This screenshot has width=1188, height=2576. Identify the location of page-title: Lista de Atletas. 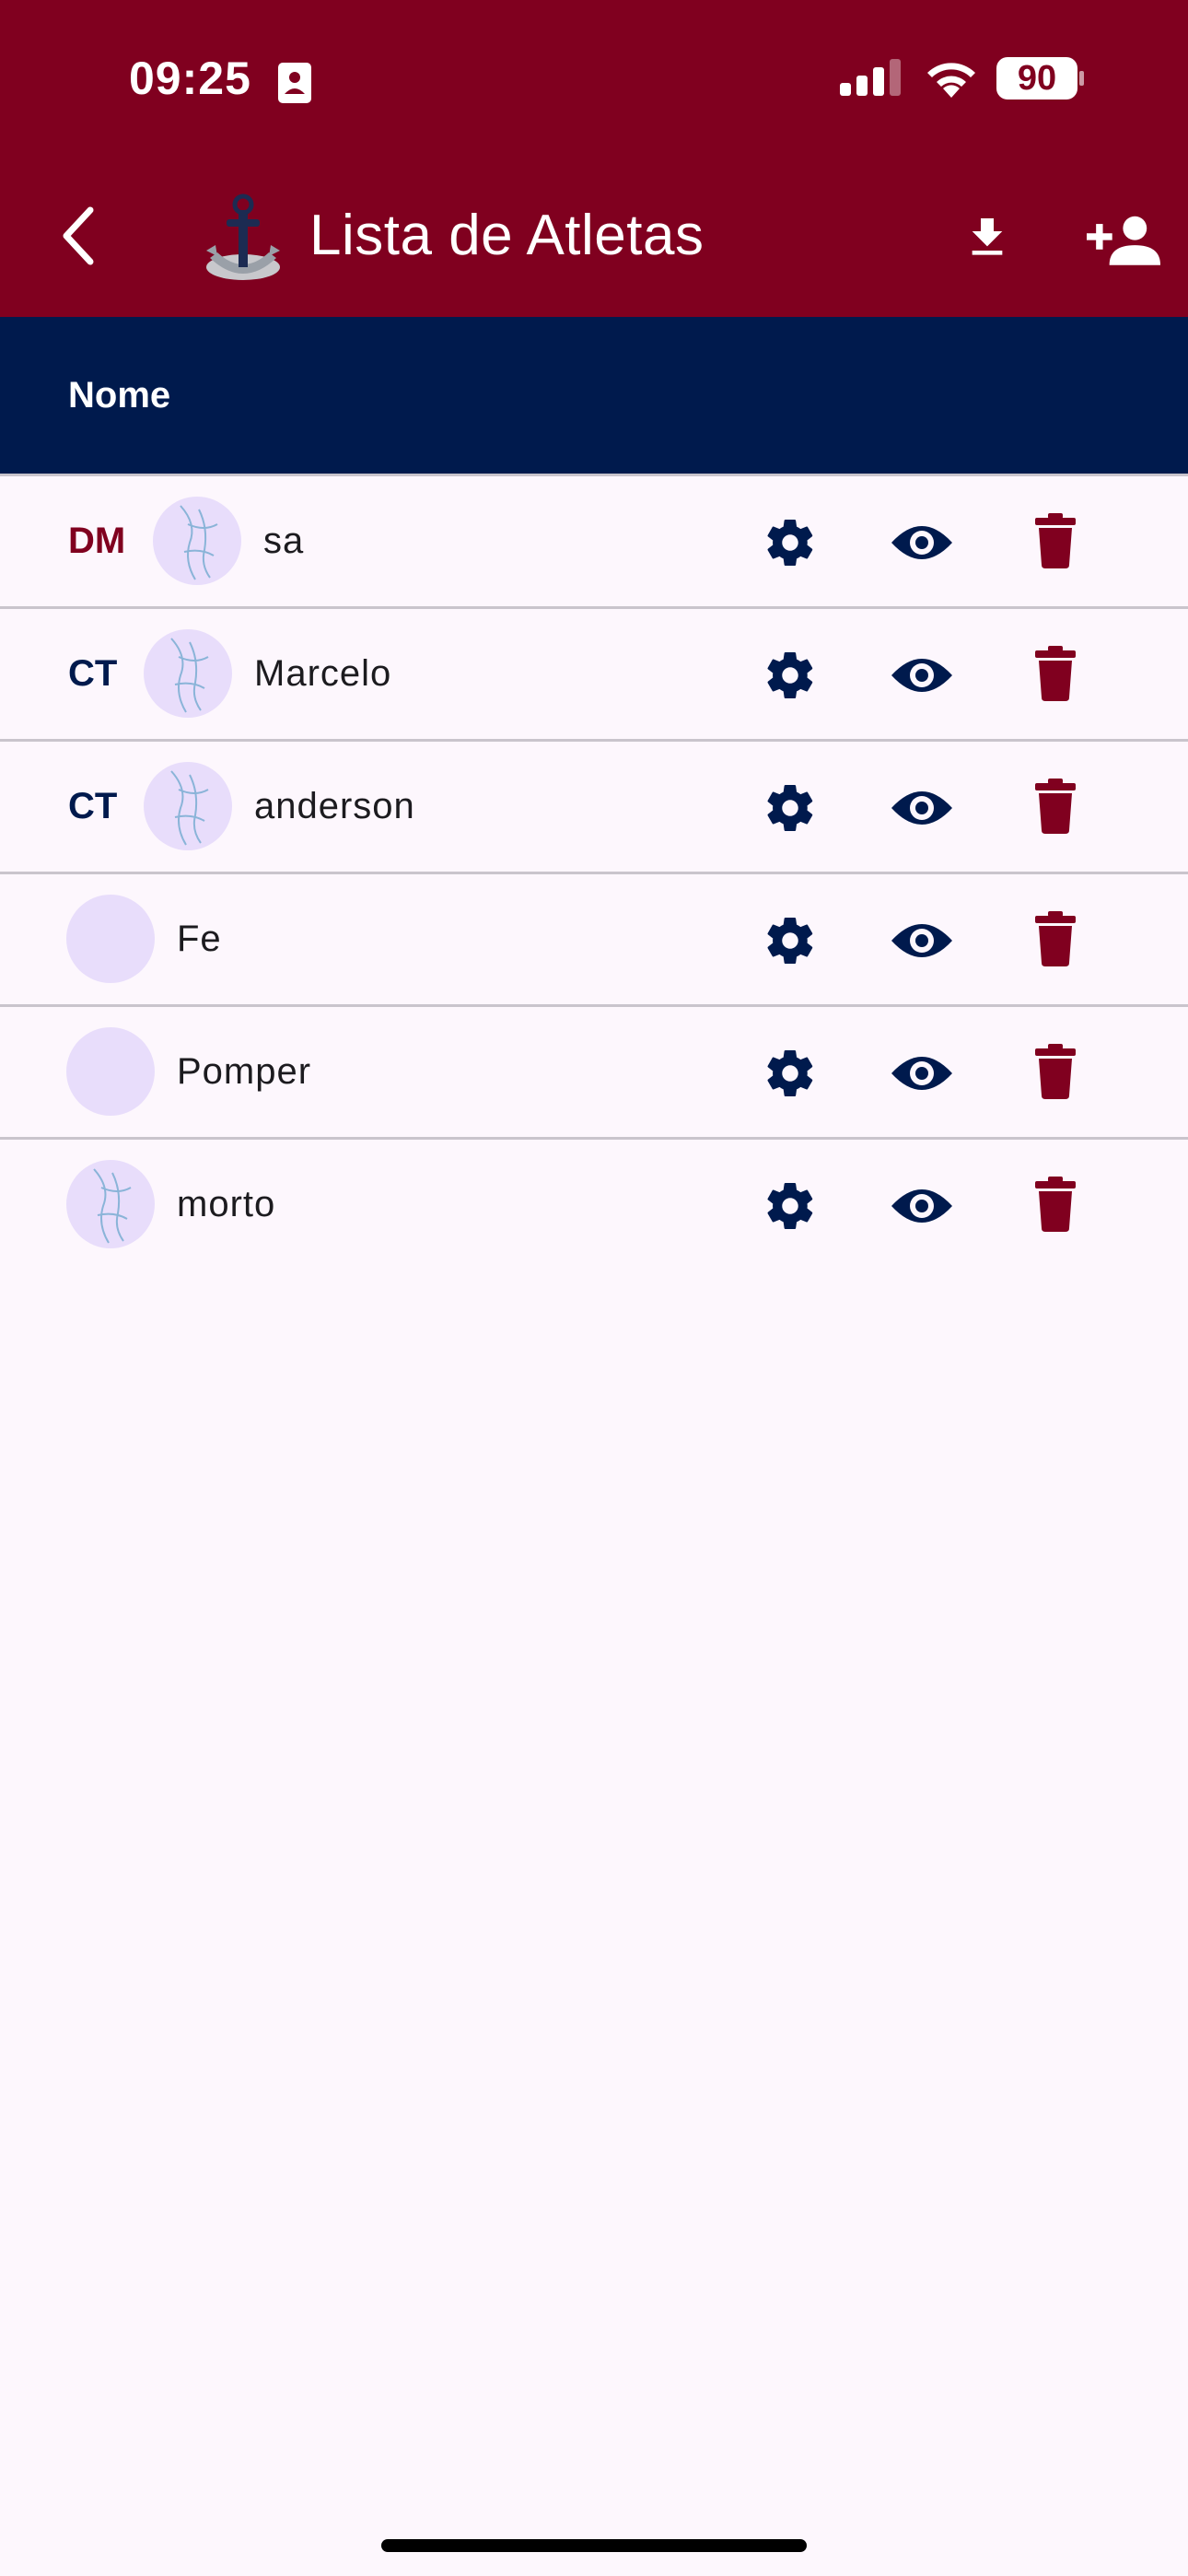
(507, 235).